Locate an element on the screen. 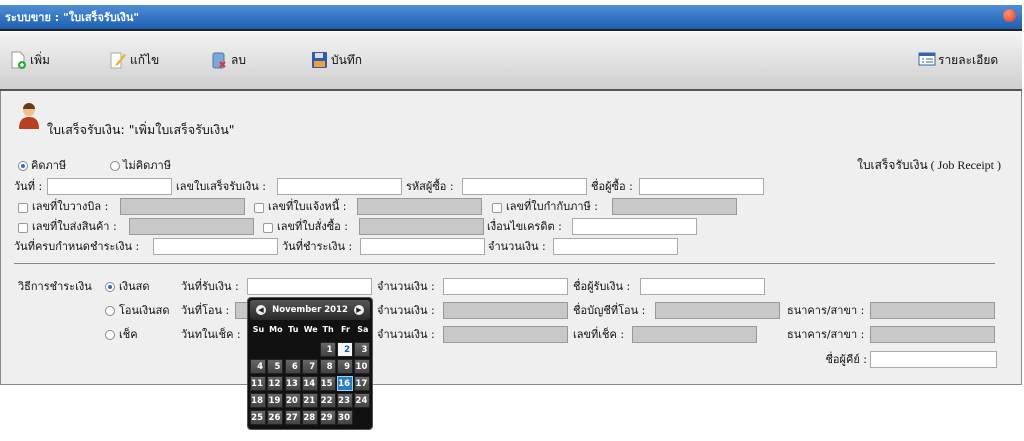 The image size is (1024, 441). calendar-day: 29 is located at coordinates (327, 417).